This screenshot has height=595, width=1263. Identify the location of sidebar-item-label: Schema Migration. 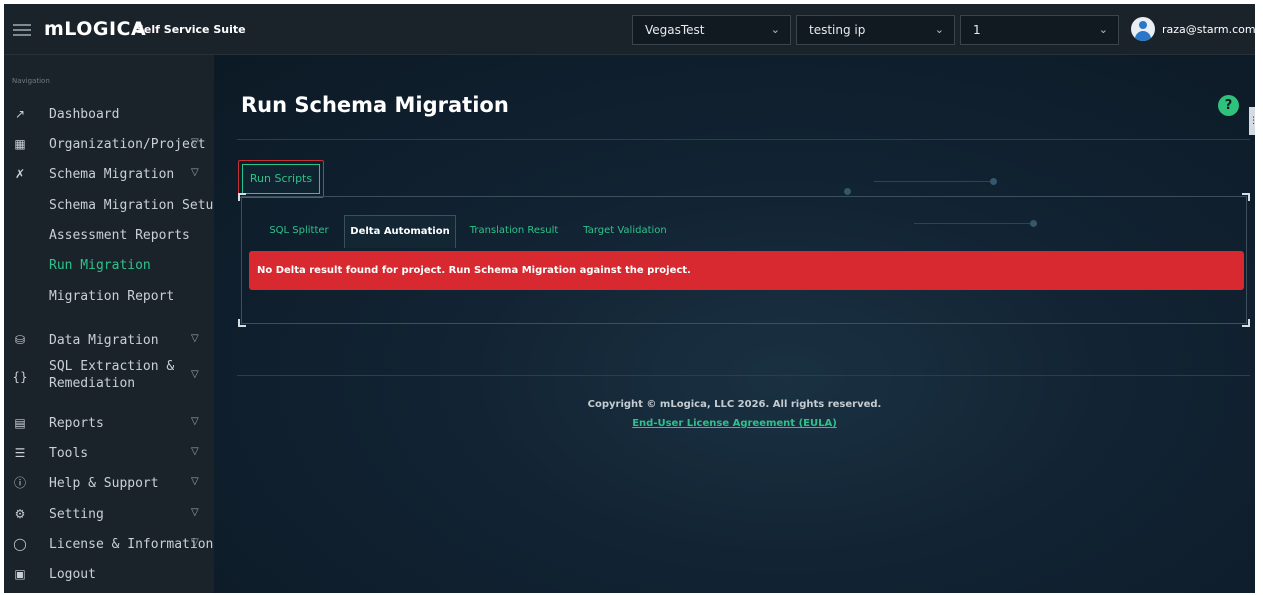
(112, 174).